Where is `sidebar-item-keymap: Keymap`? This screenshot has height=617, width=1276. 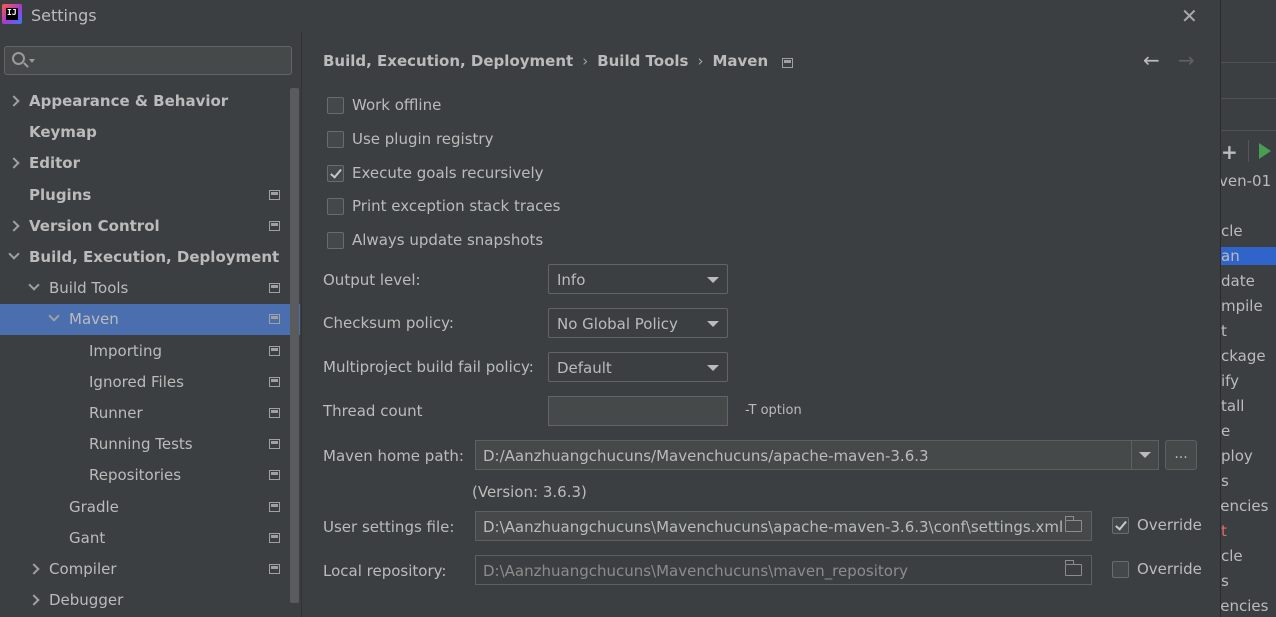
sidebar-item-keymap: Keymap is located at coordinates (150, 132).